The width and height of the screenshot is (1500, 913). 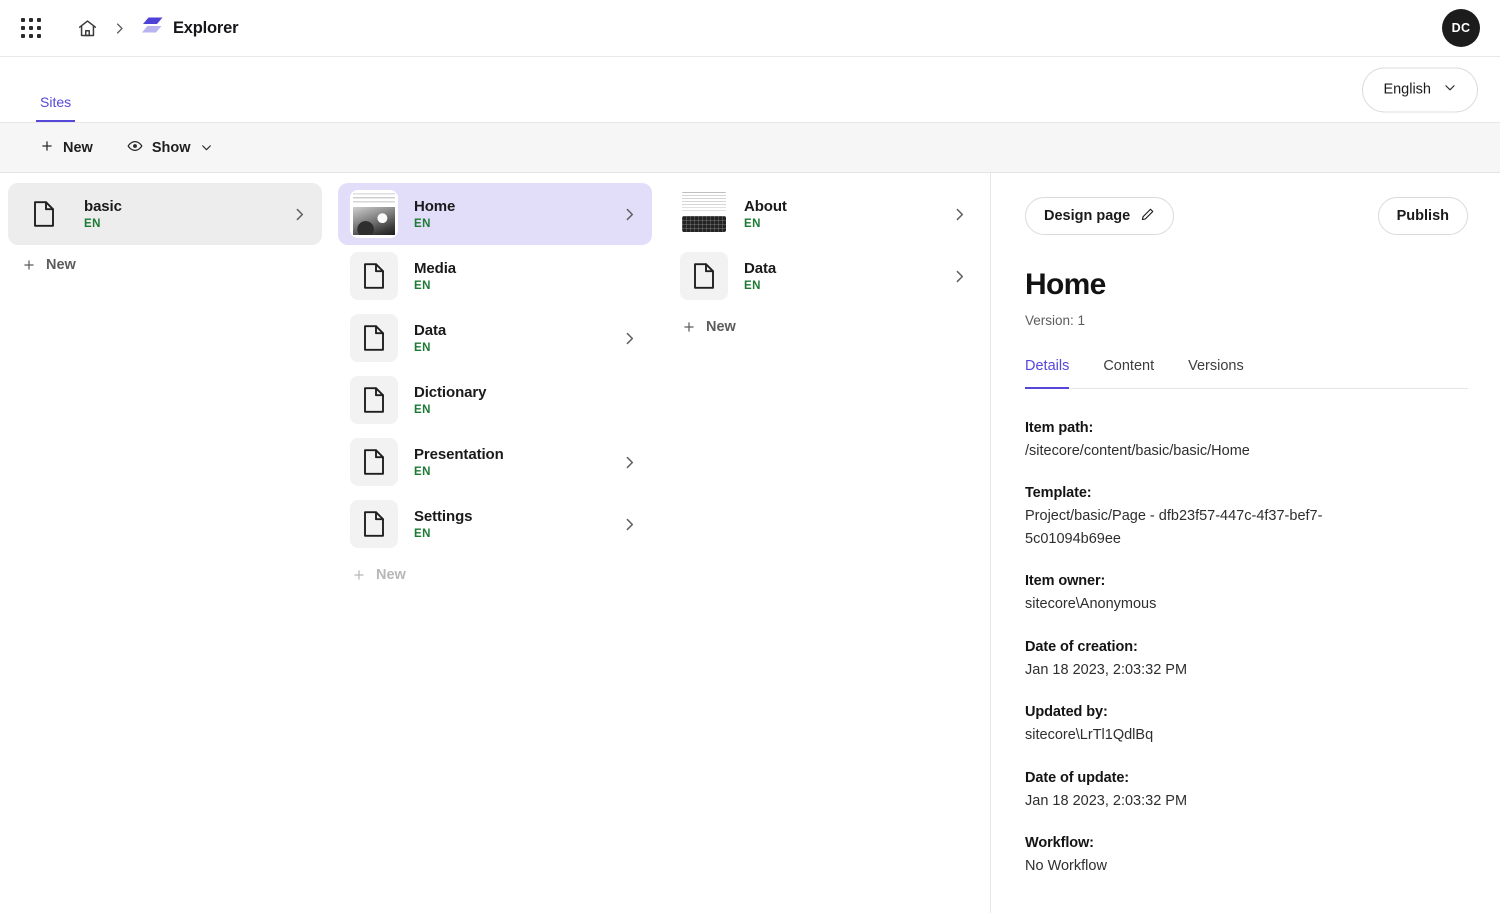 What do you see at coordinates (1058, 493) in the screenshot?
I see `detail-field-label: Template:` at bounding box center [1058, 493].